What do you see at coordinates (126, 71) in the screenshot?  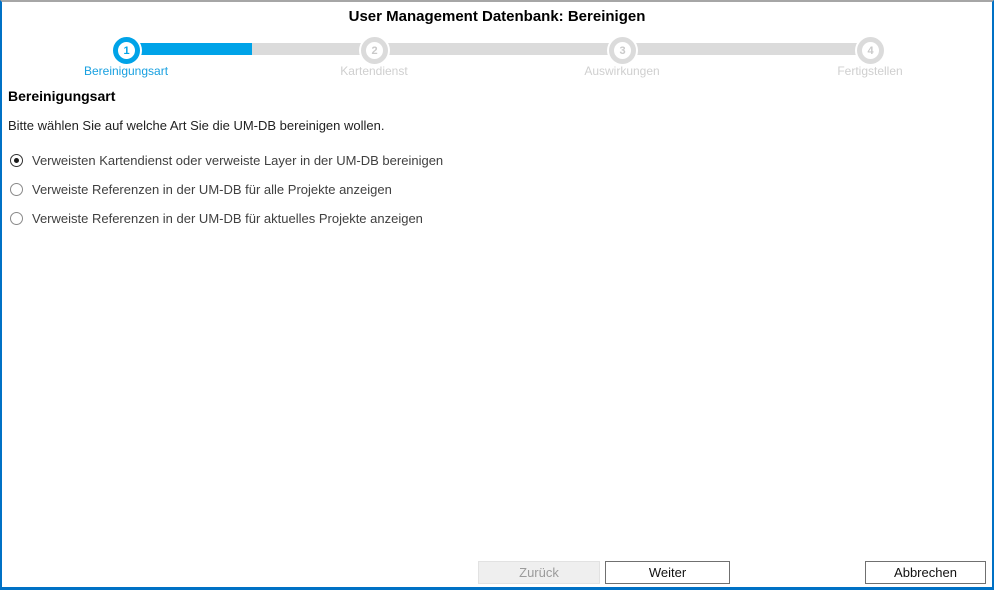 I see `step-1-label: Bereinigungsart` at bounding box center [126, 71].